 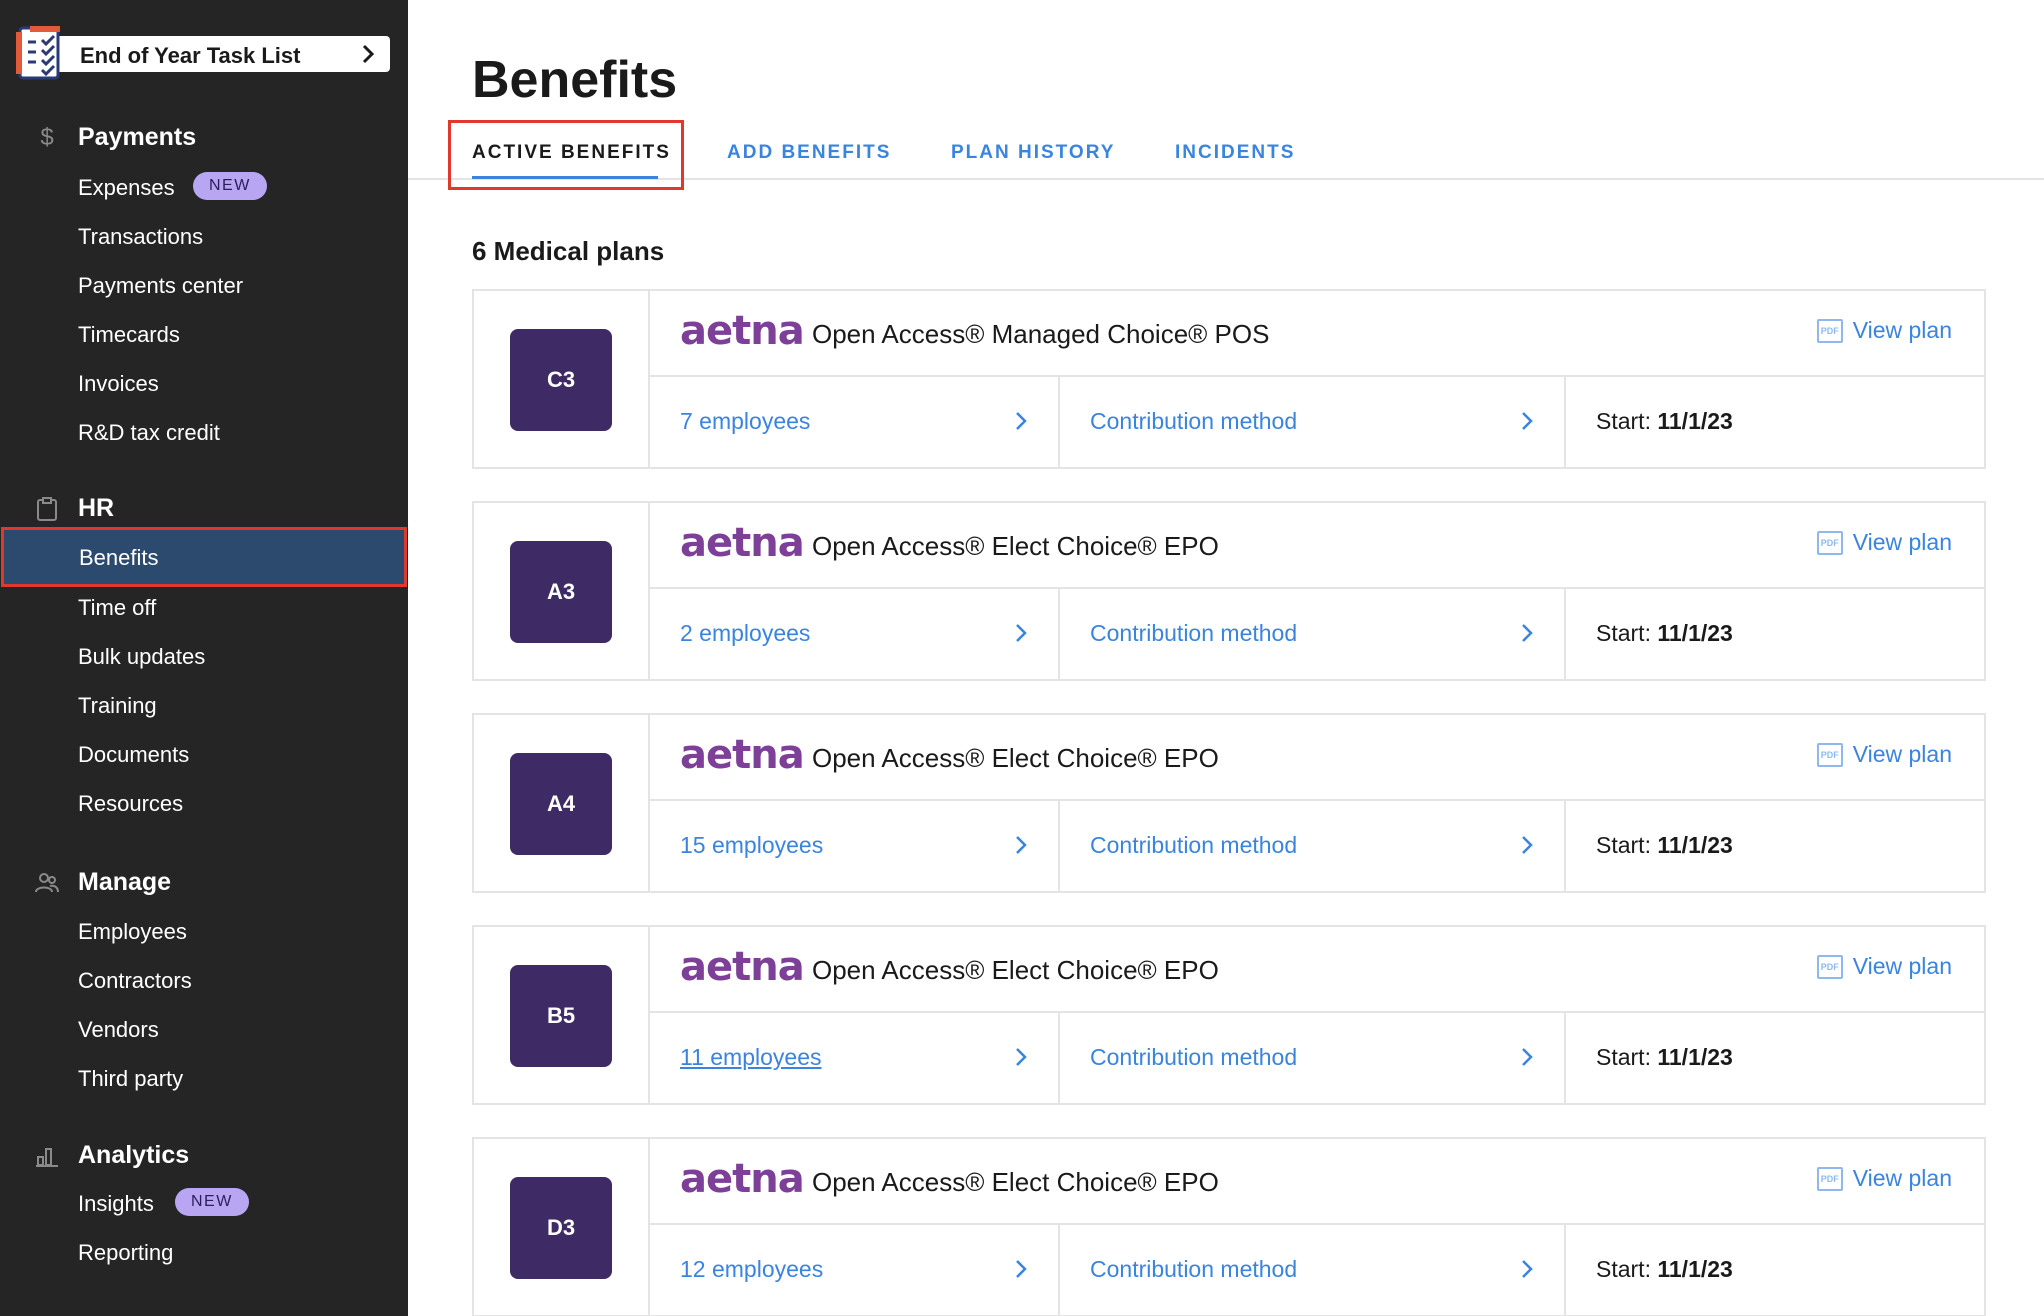 I want to click on plan-code-cell: A3, so click(x=562, y=591).